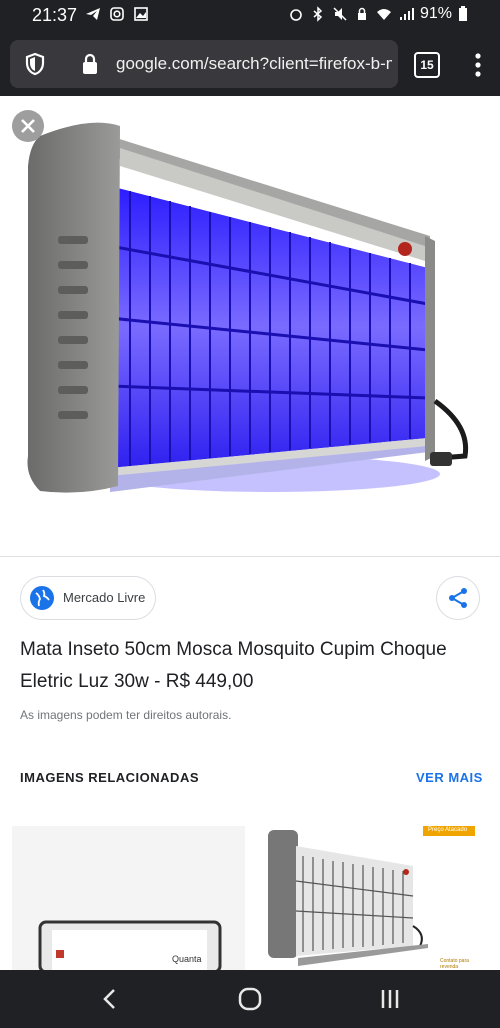 This screenshot has height=1028, width=500. What do you see at coordinates (478, 65) in the screenshot?
I see `more-menu-icon` at bounding box center [478, 65].